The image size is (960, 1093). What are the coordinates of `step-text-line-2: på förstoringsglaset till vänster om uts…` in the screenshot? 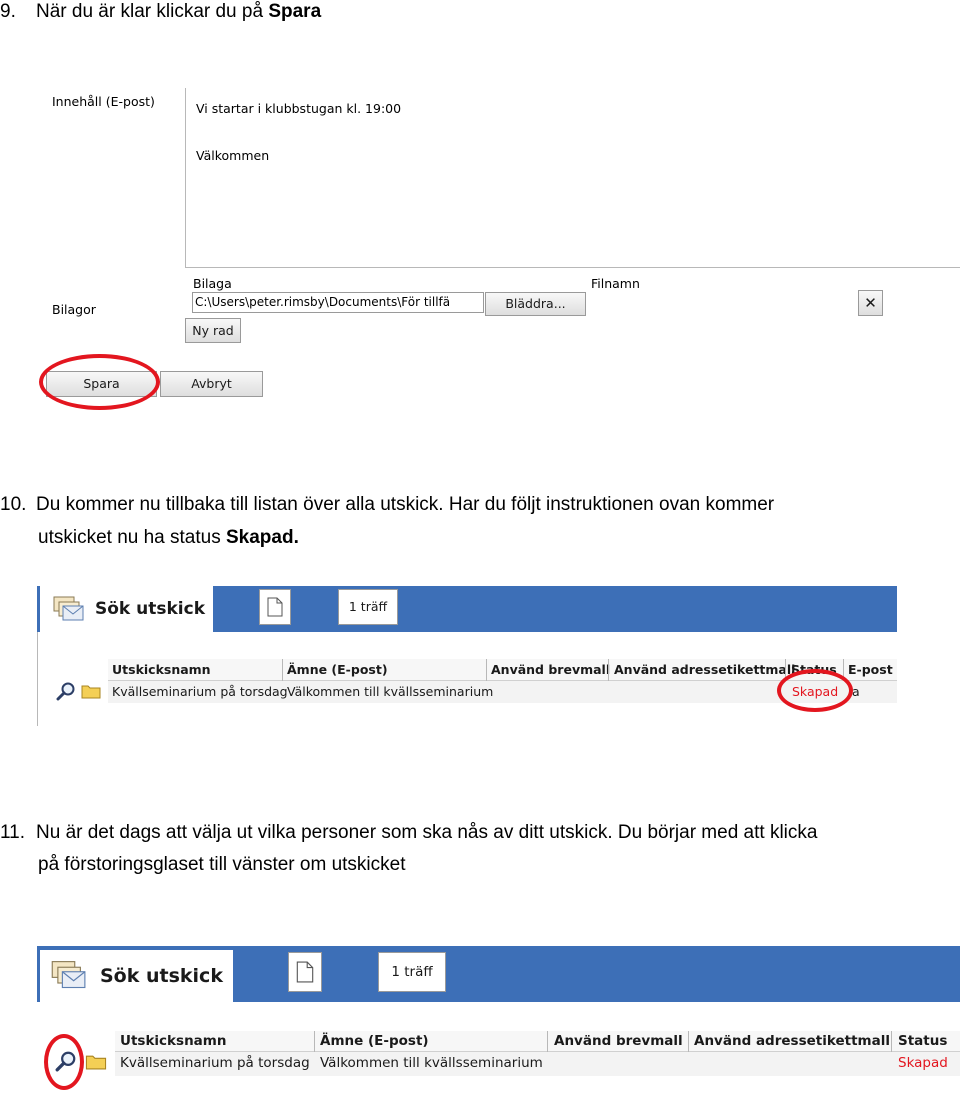 It's located at (222, 864).